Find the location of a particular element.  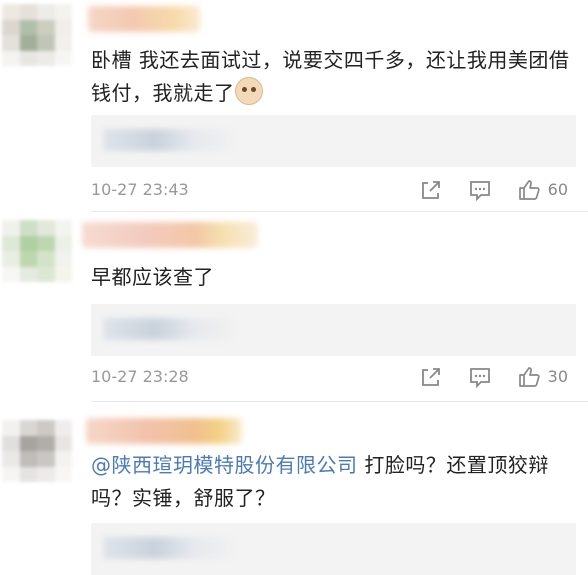

comment-text: 早都应该查了 is located at coordinates (330, 277).